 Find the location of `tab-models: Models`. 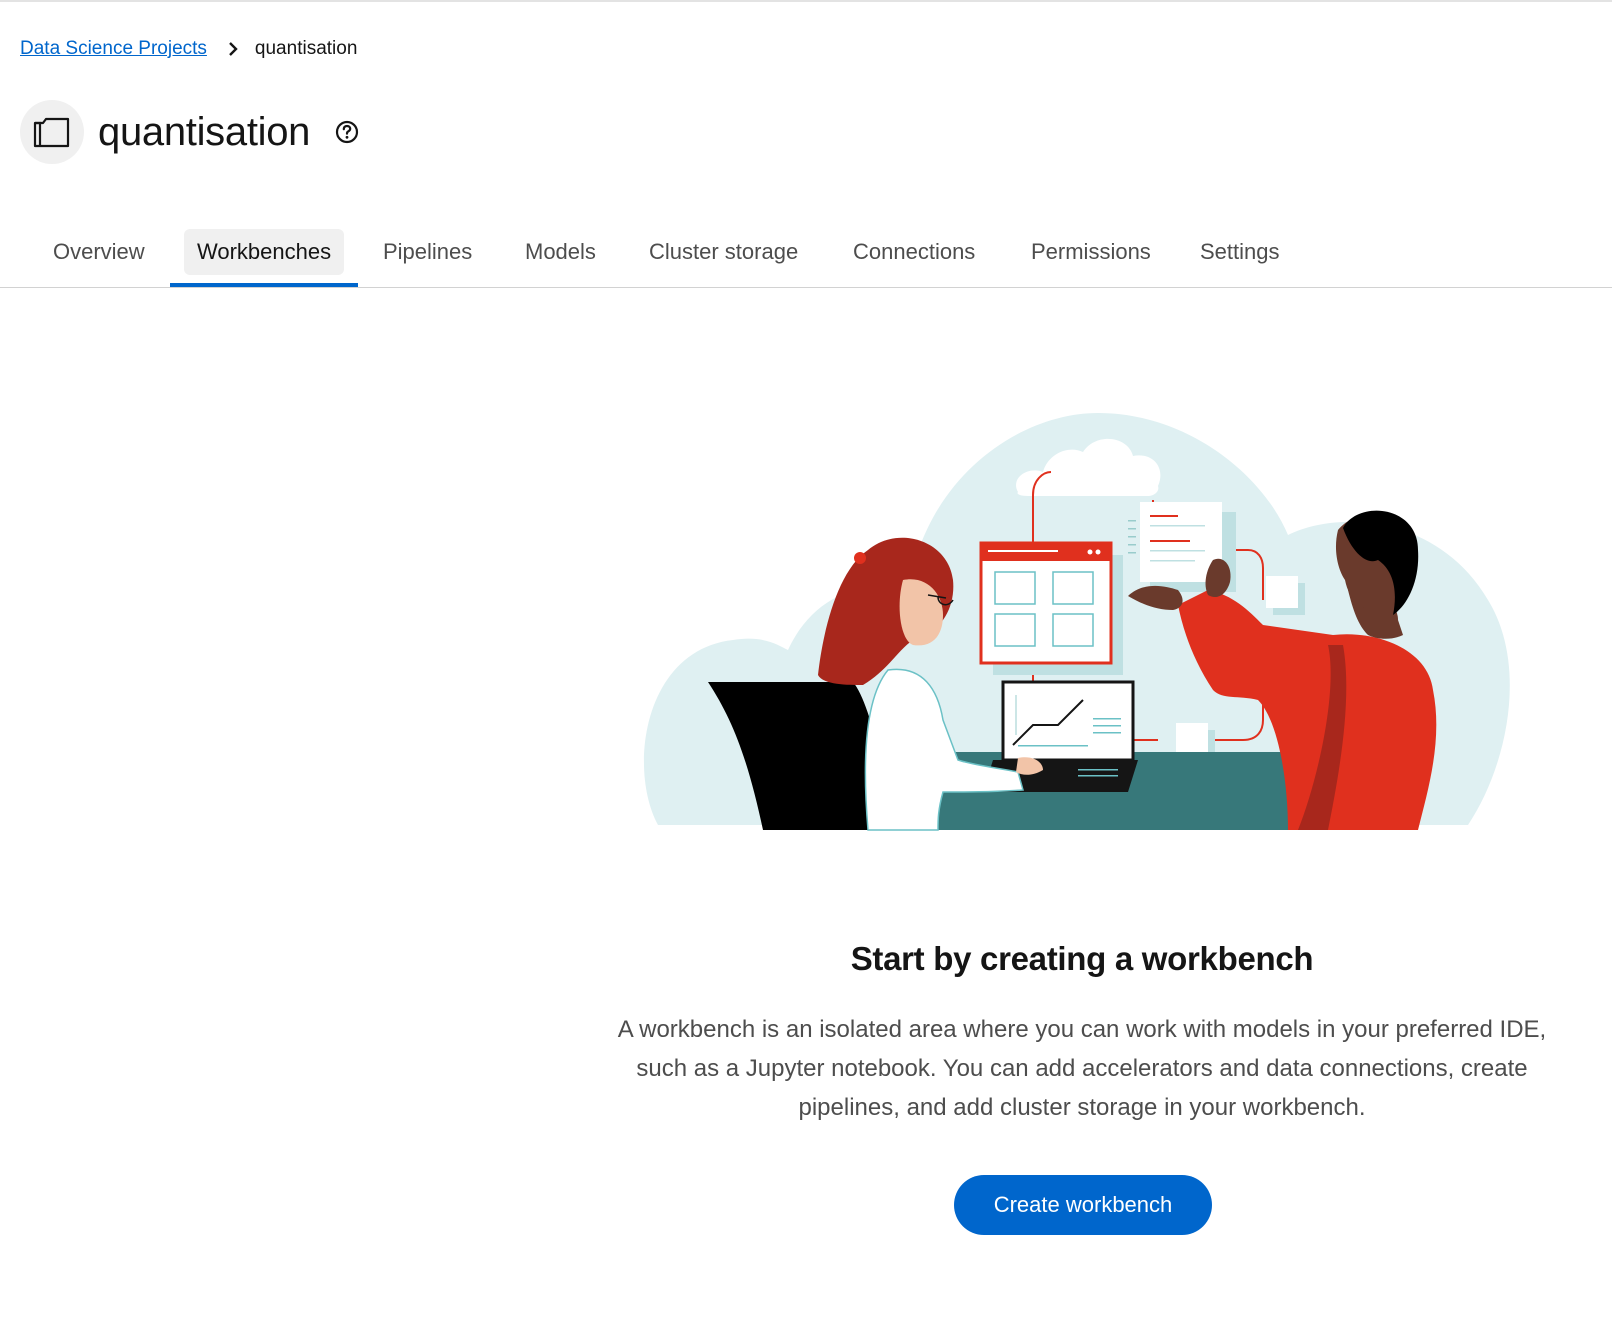

tab-models: Models is located at coordinates (560, 252).